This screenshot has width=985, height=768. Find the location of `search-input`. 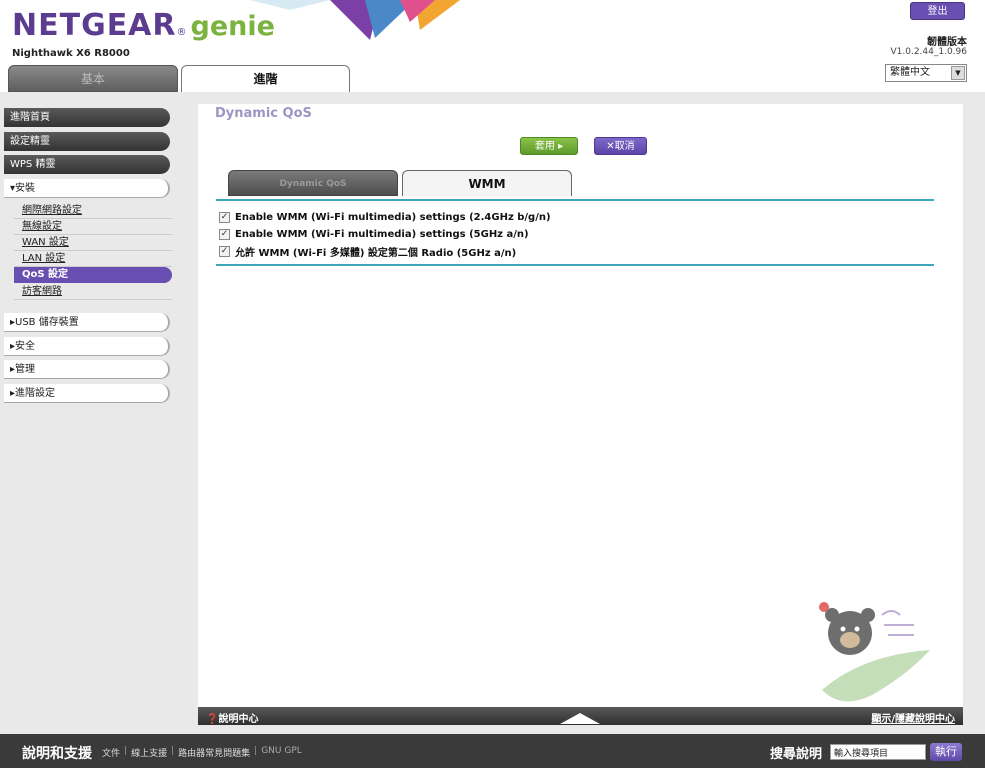

search-input is located at coordinates (878, 752).